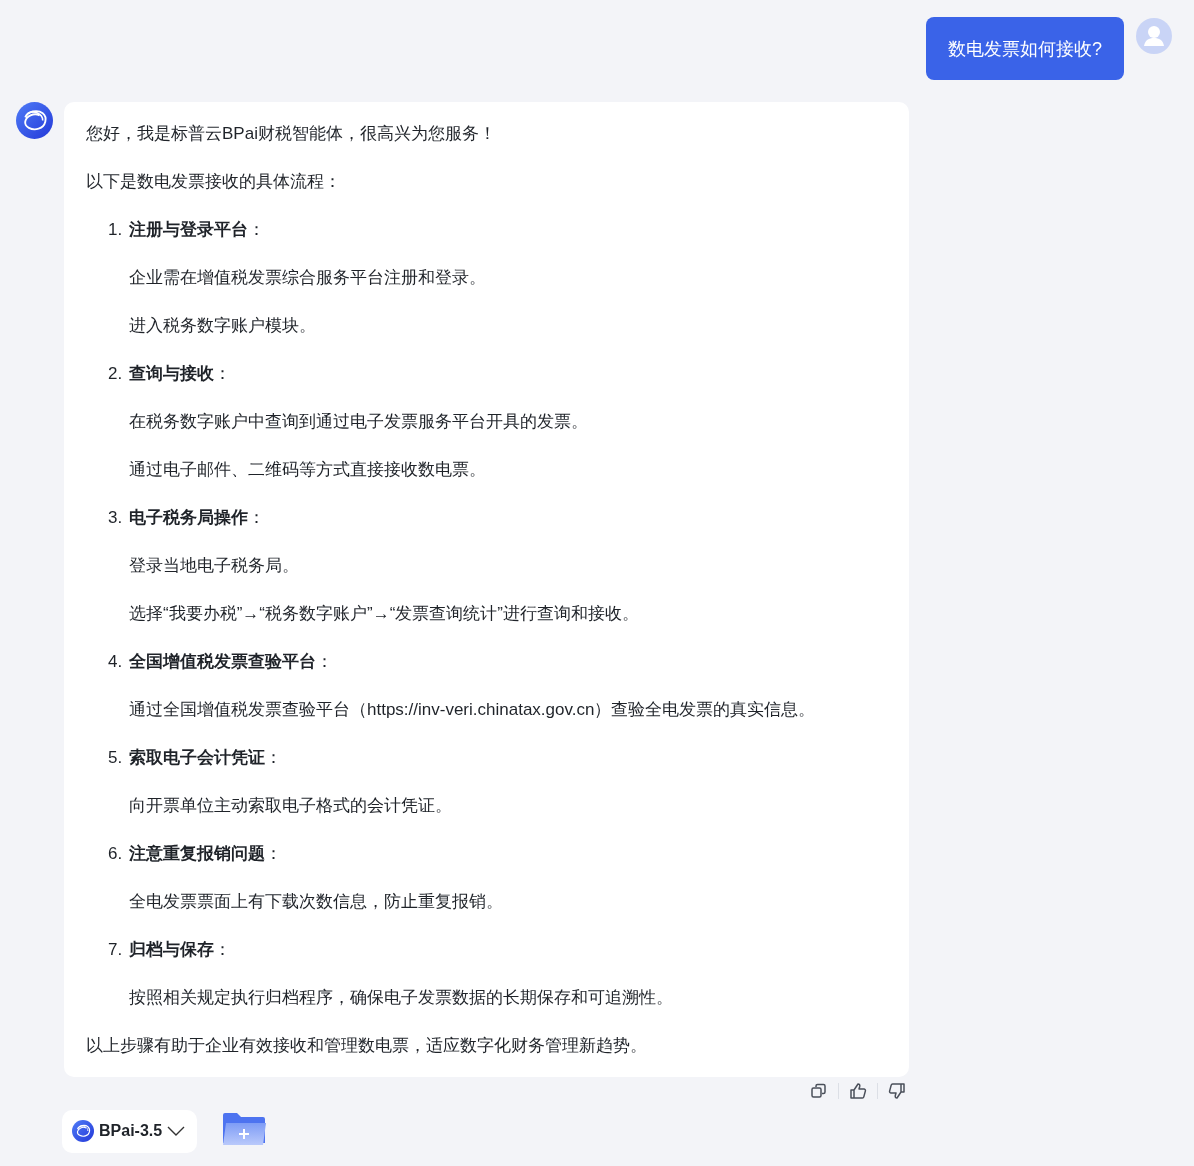 The width and height of the screenshot is (1194, 1166). Describe the element at coordinates (307, 278) in the screenshot. I see `step-detail-text: 企业需在增值税发票综合服务平台注册和登录。` at that location.